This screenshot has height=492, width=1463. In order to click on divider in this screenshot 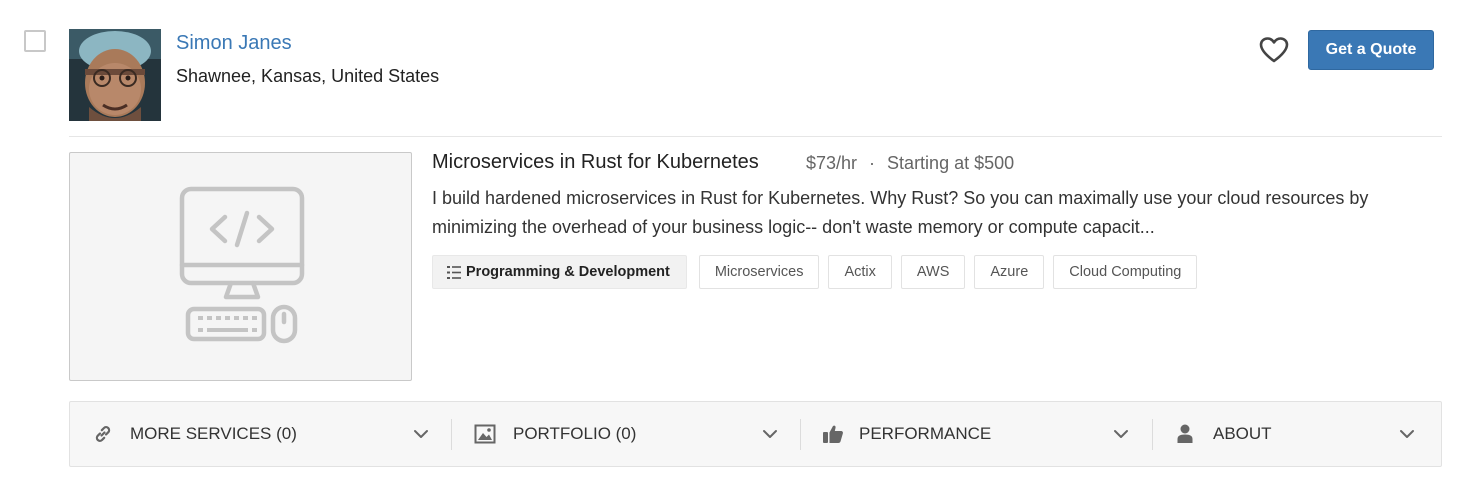, I will do `click(755, 136)`.